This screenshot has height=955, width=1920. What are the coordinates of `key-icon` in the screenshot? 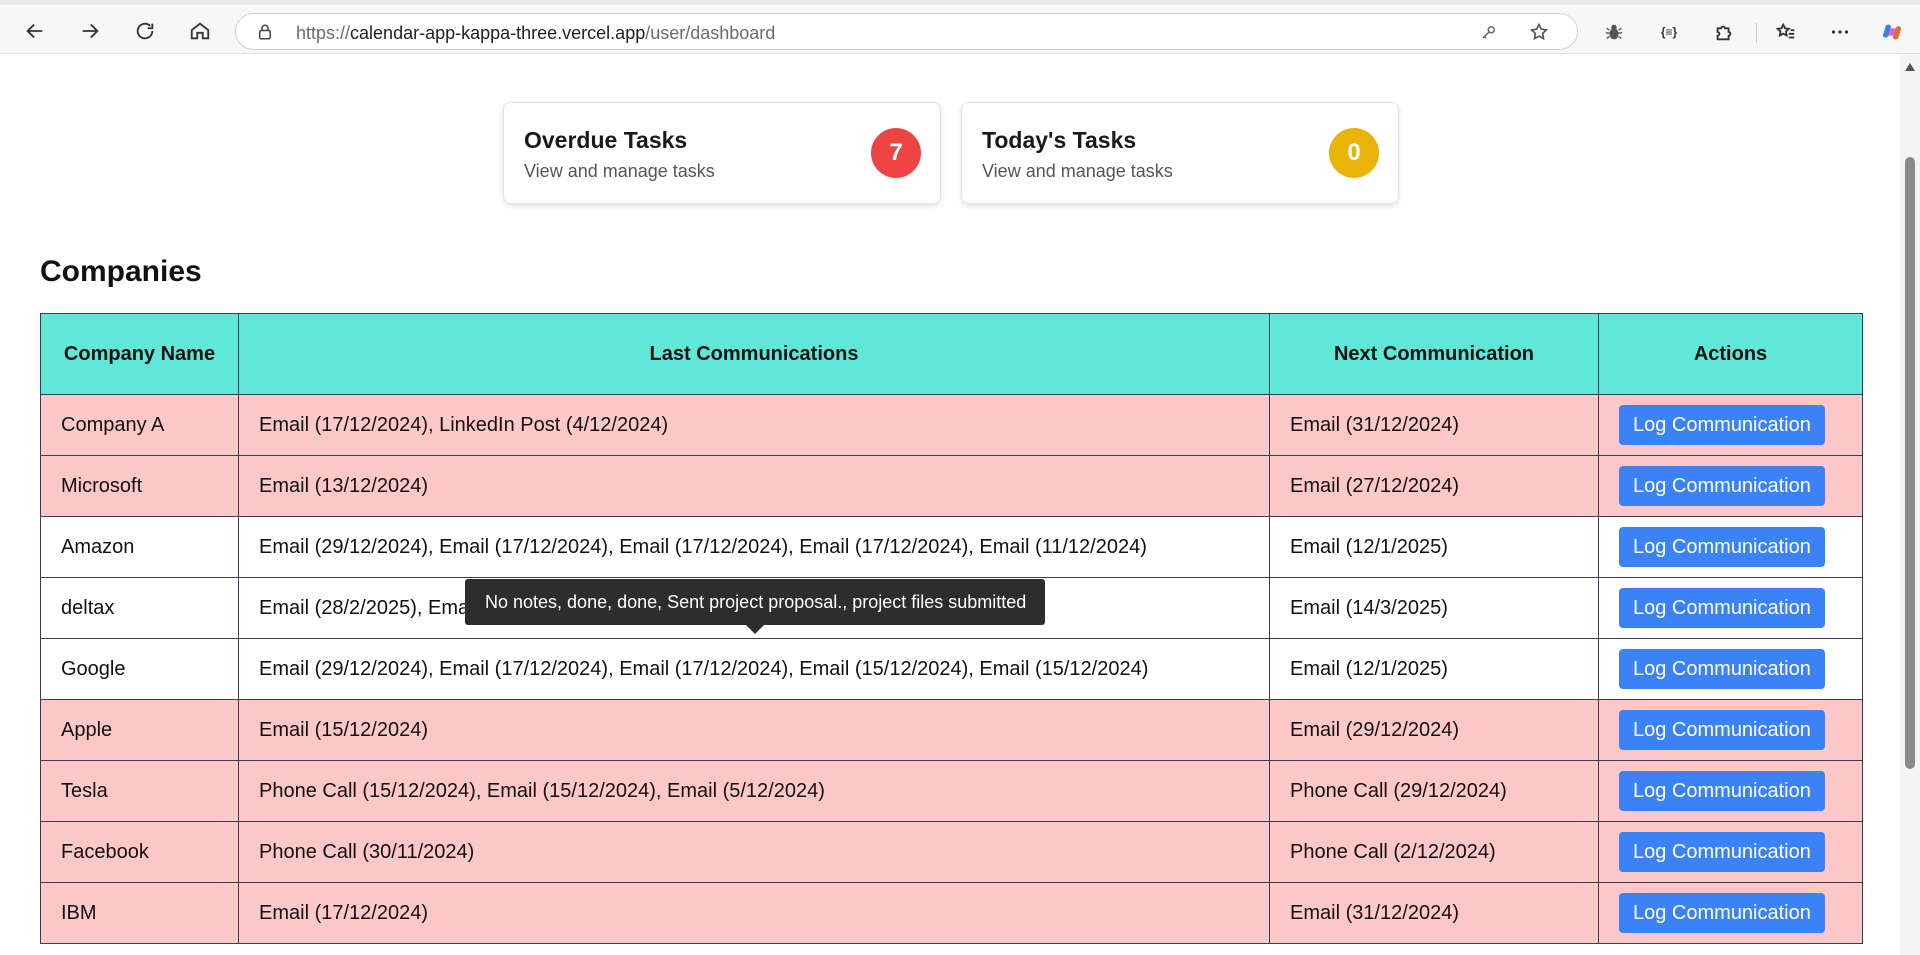 It's located at (1489, 32).